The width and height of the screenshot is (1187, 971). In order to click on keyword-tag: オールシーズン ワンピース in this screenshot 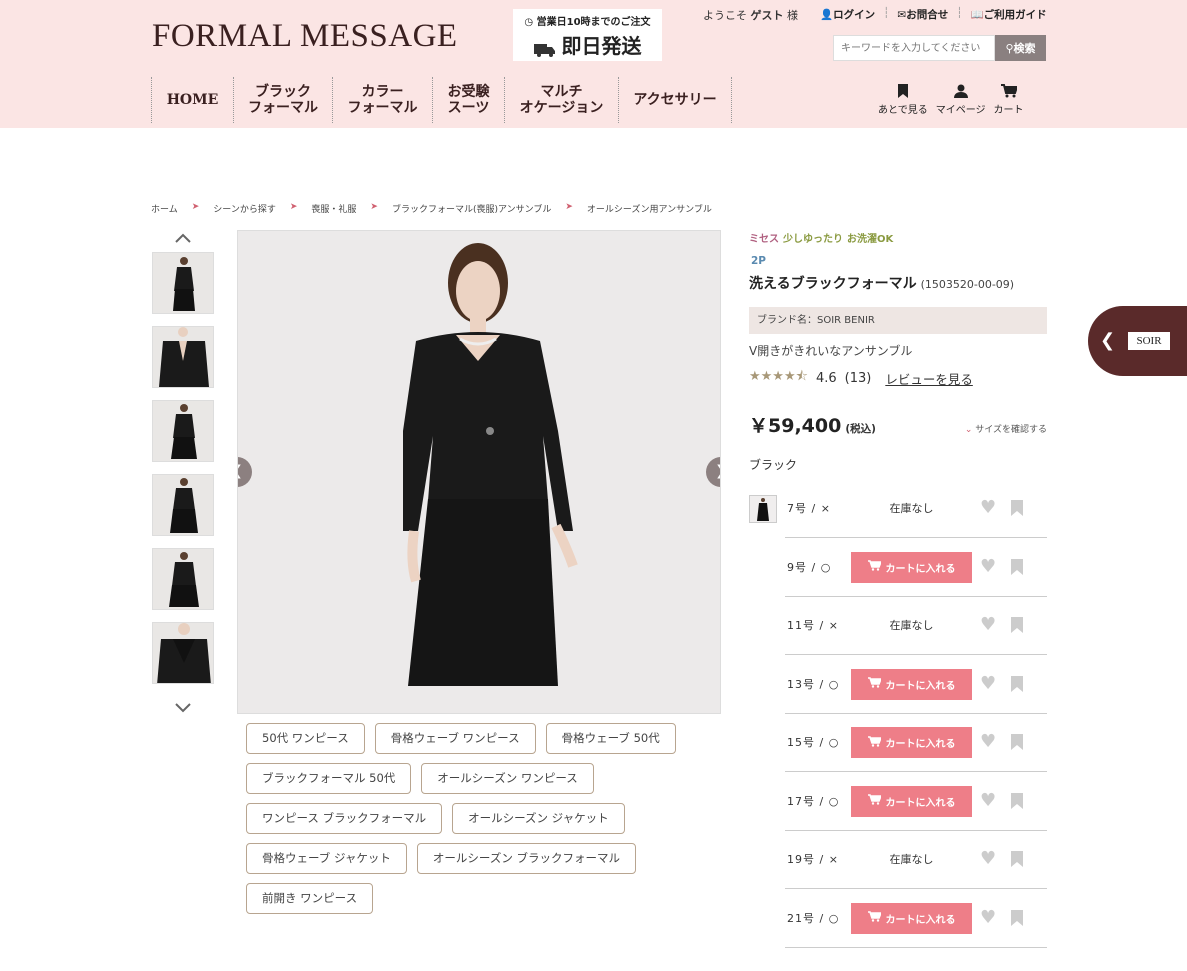, I will do `click(507, 778)`.